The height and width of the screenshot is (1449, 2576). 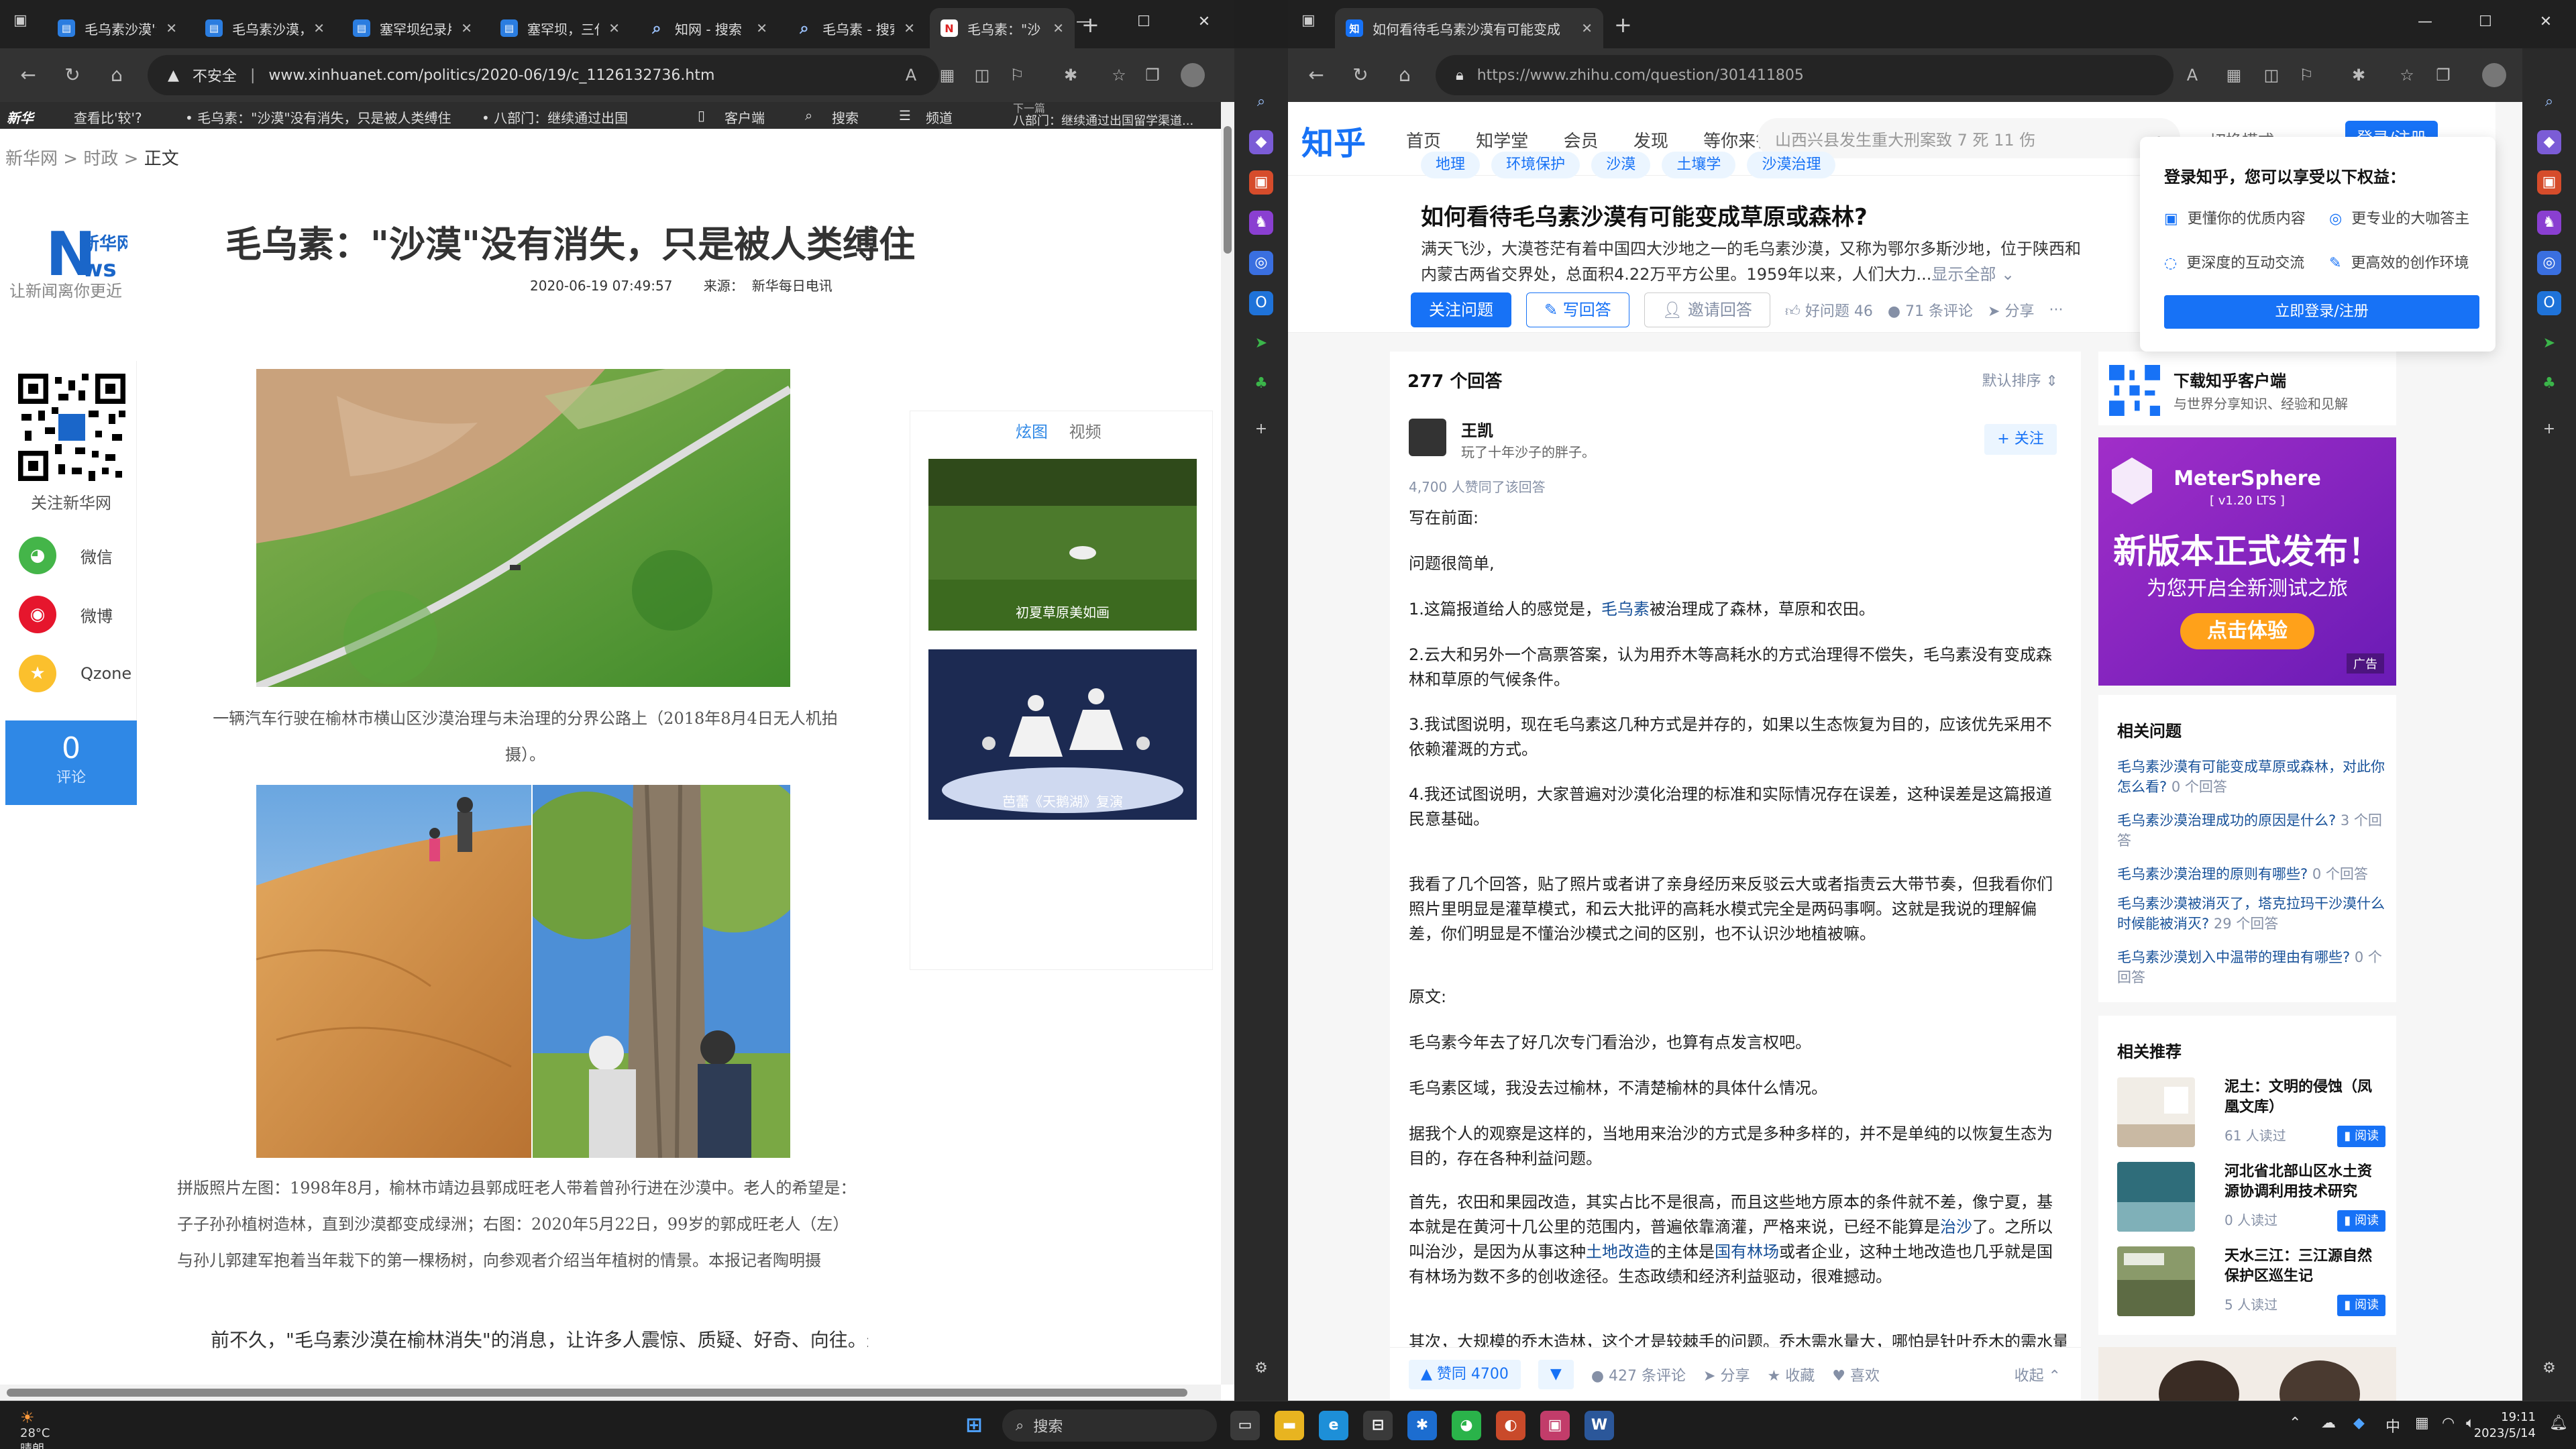 I want to click on share-button: ➤ 分享, so click(x=2011, y=310).